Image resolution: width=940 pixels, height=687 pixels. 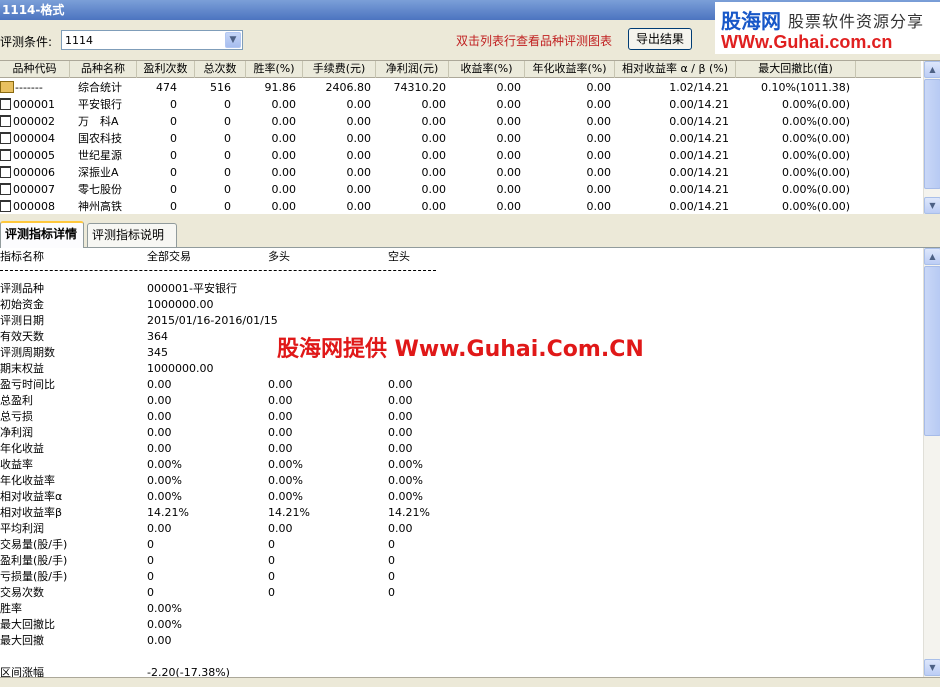 What do you see at coordinates (169, 256) in the screenshot?
I see `detail-header: 全部交易` at bounding box center [169, 256].